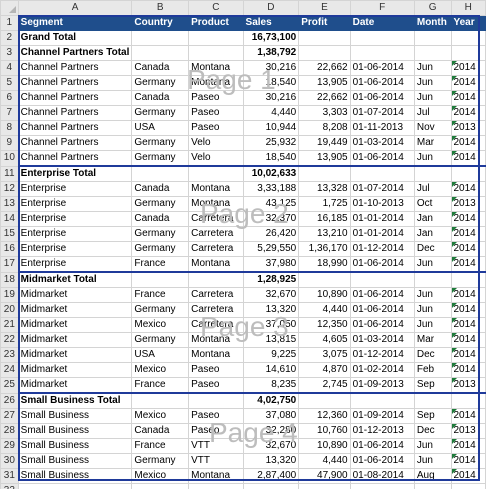 This screenshot has width=486, height=489. I want to click on cell-a, so click(75, 486).